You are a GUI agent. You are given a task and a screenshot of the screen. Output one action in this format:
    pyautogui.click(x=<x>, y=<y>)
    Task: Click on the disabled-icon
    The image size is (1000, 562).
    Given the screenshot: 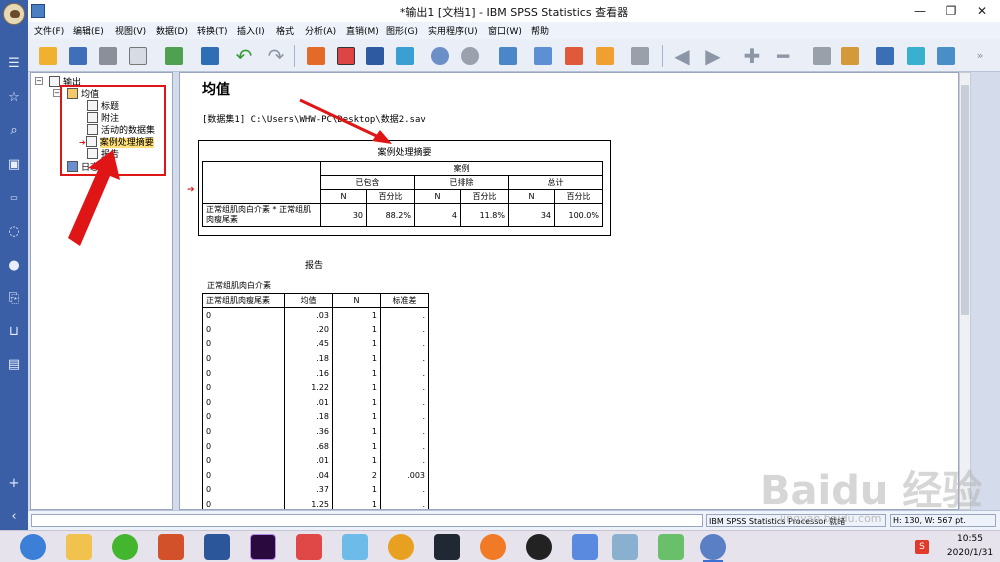 What is the action you would take?
    pyautogui.click(x=640, y=56)
    